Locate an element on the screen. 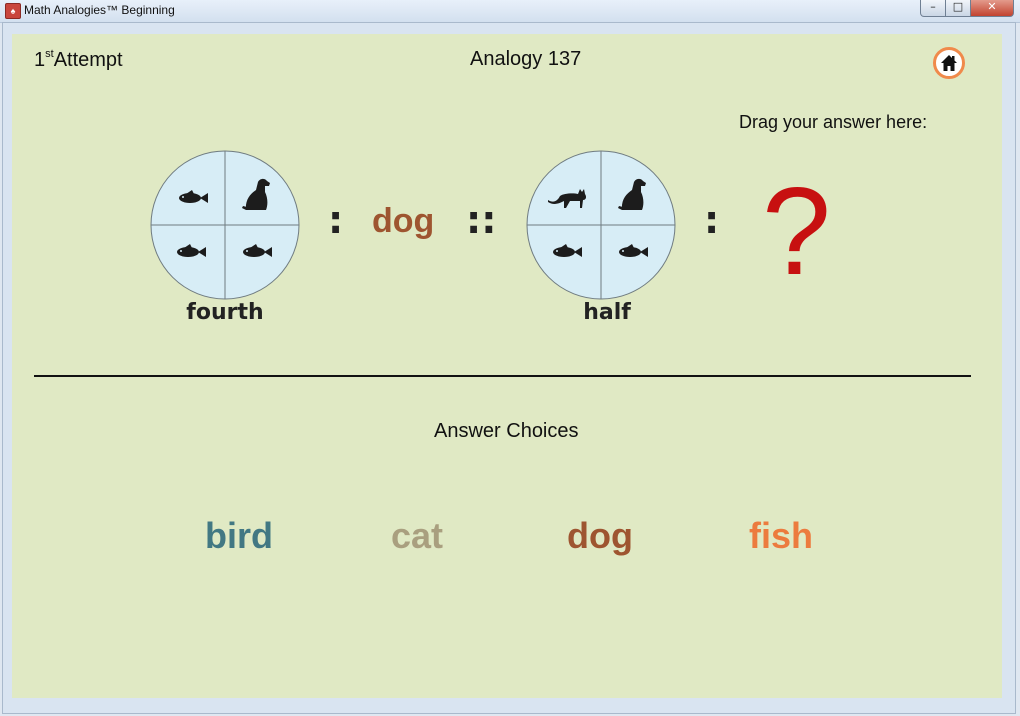  answer-choice-cat: cat is located at coordinates (417, 536).